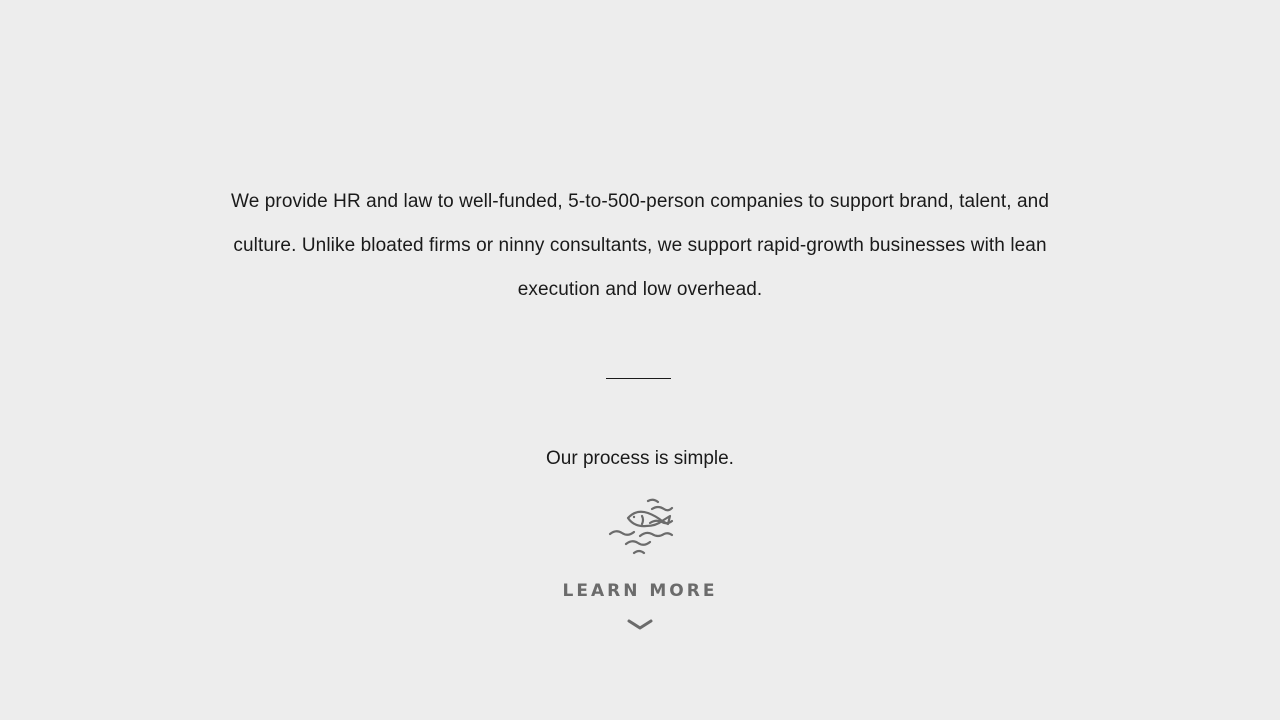 This screenshot has height=720, width=1280. What do you see at coordinates (640, 458) in the screenshot?
I see `process-heading: Our process is simple.` at bounding box center [640, 458].